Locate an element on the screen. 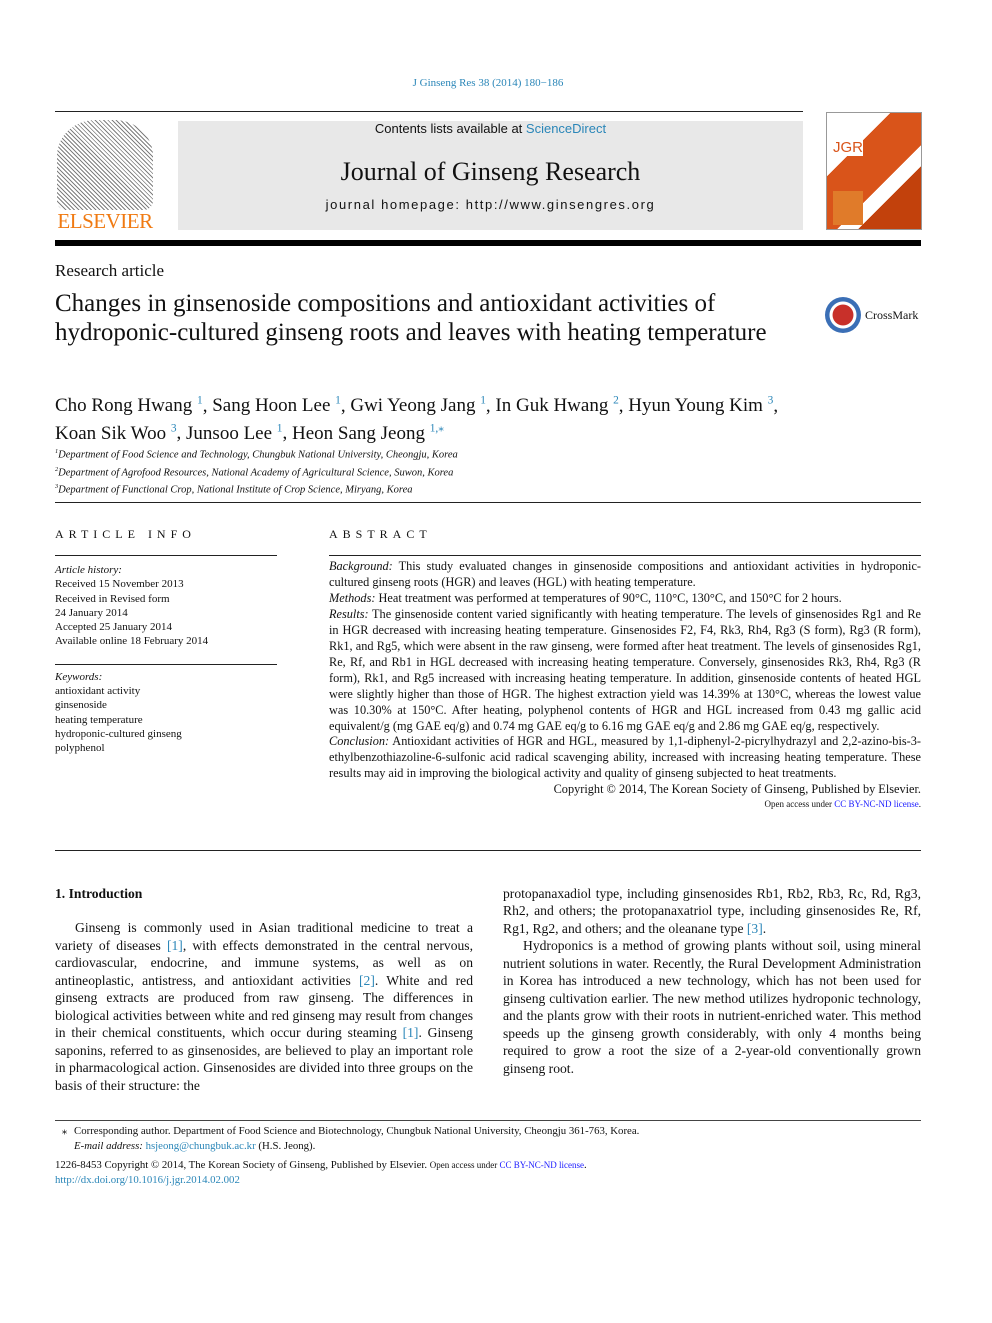  tree-icon is located at coordinates (105, 165).